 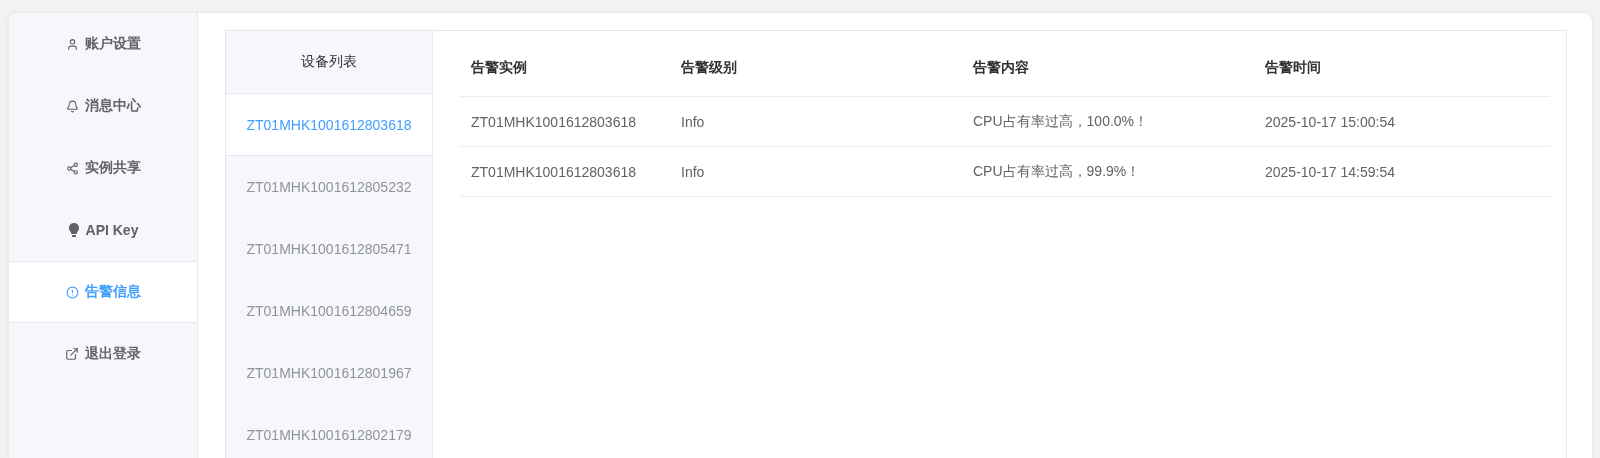 I want to click on sidebar-item: 实例共享, so click(x=103, y=168).